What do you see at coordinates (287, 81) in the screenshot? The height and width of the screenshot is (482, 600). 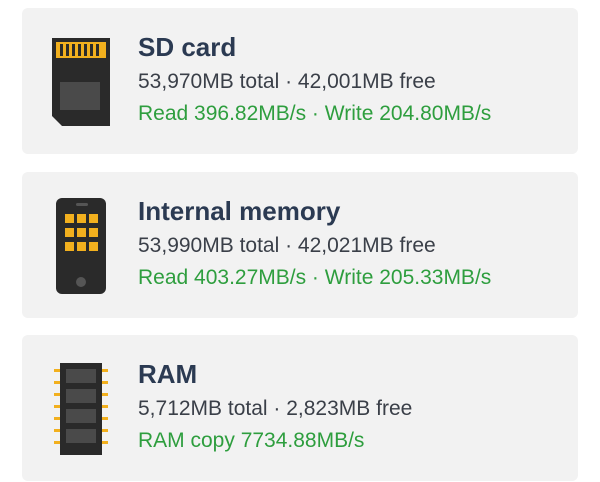 I see `storage-capacity: 53,970MB total · 42,001MB free` at bounding box center [287, 81].